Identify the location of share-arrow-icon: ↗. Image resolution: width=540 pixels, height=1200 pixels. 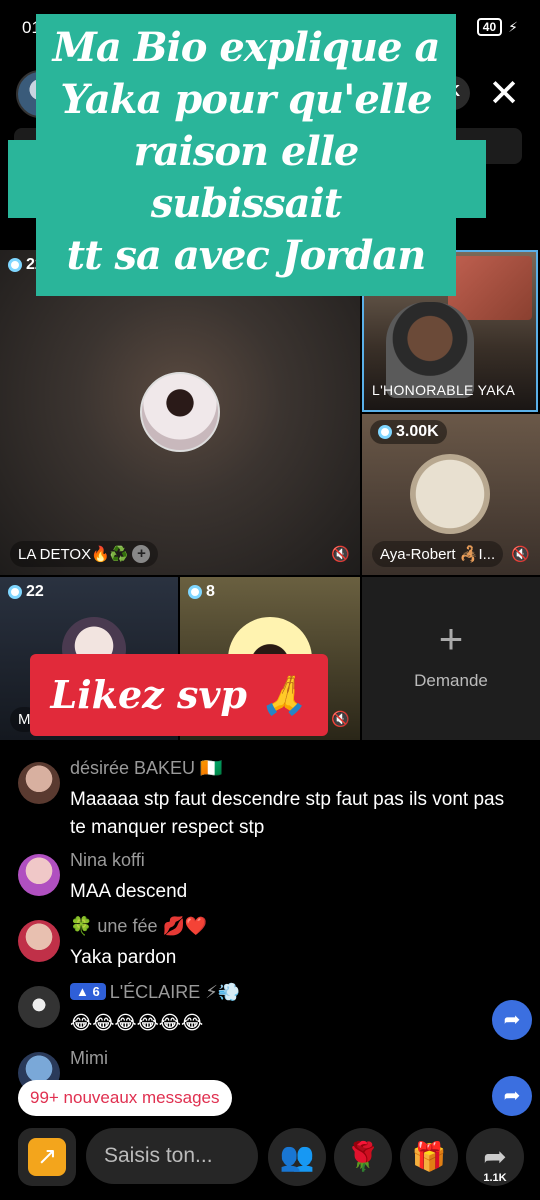
(47, 1157).